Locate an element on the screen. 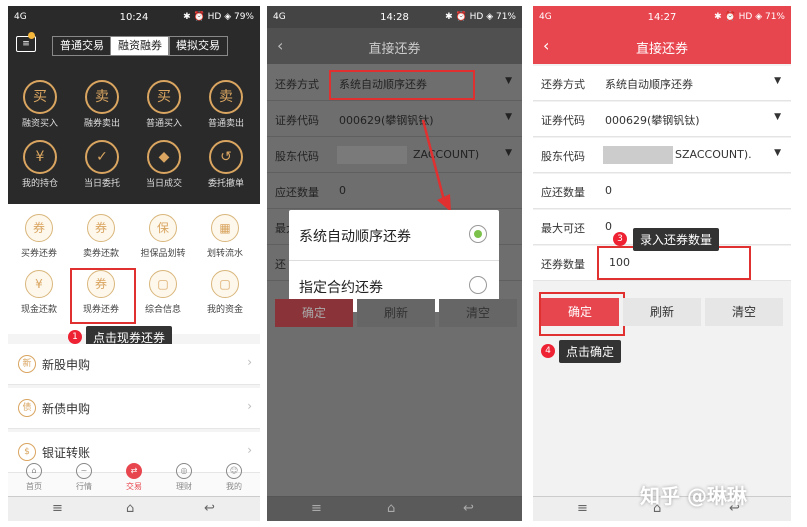 Image resolution: width=807 pixels, height=527 pixels. bottom-tab: ◎ 理财 is located at coordinates (184, 477).